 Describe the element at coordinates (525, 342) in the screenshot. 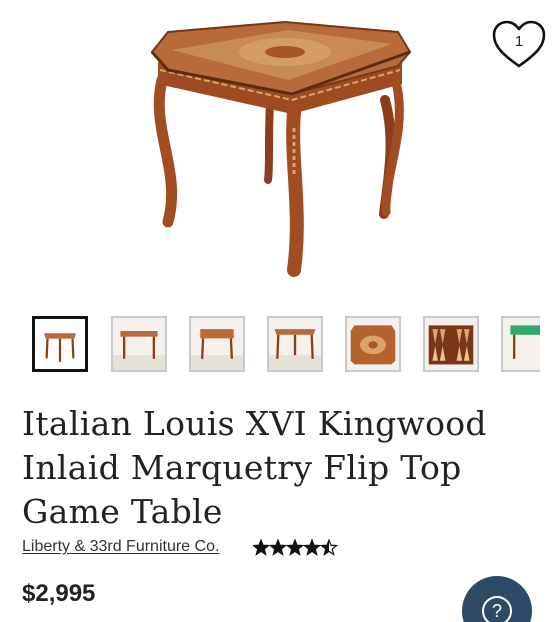

I see `green-felt-top-icon` at that location.